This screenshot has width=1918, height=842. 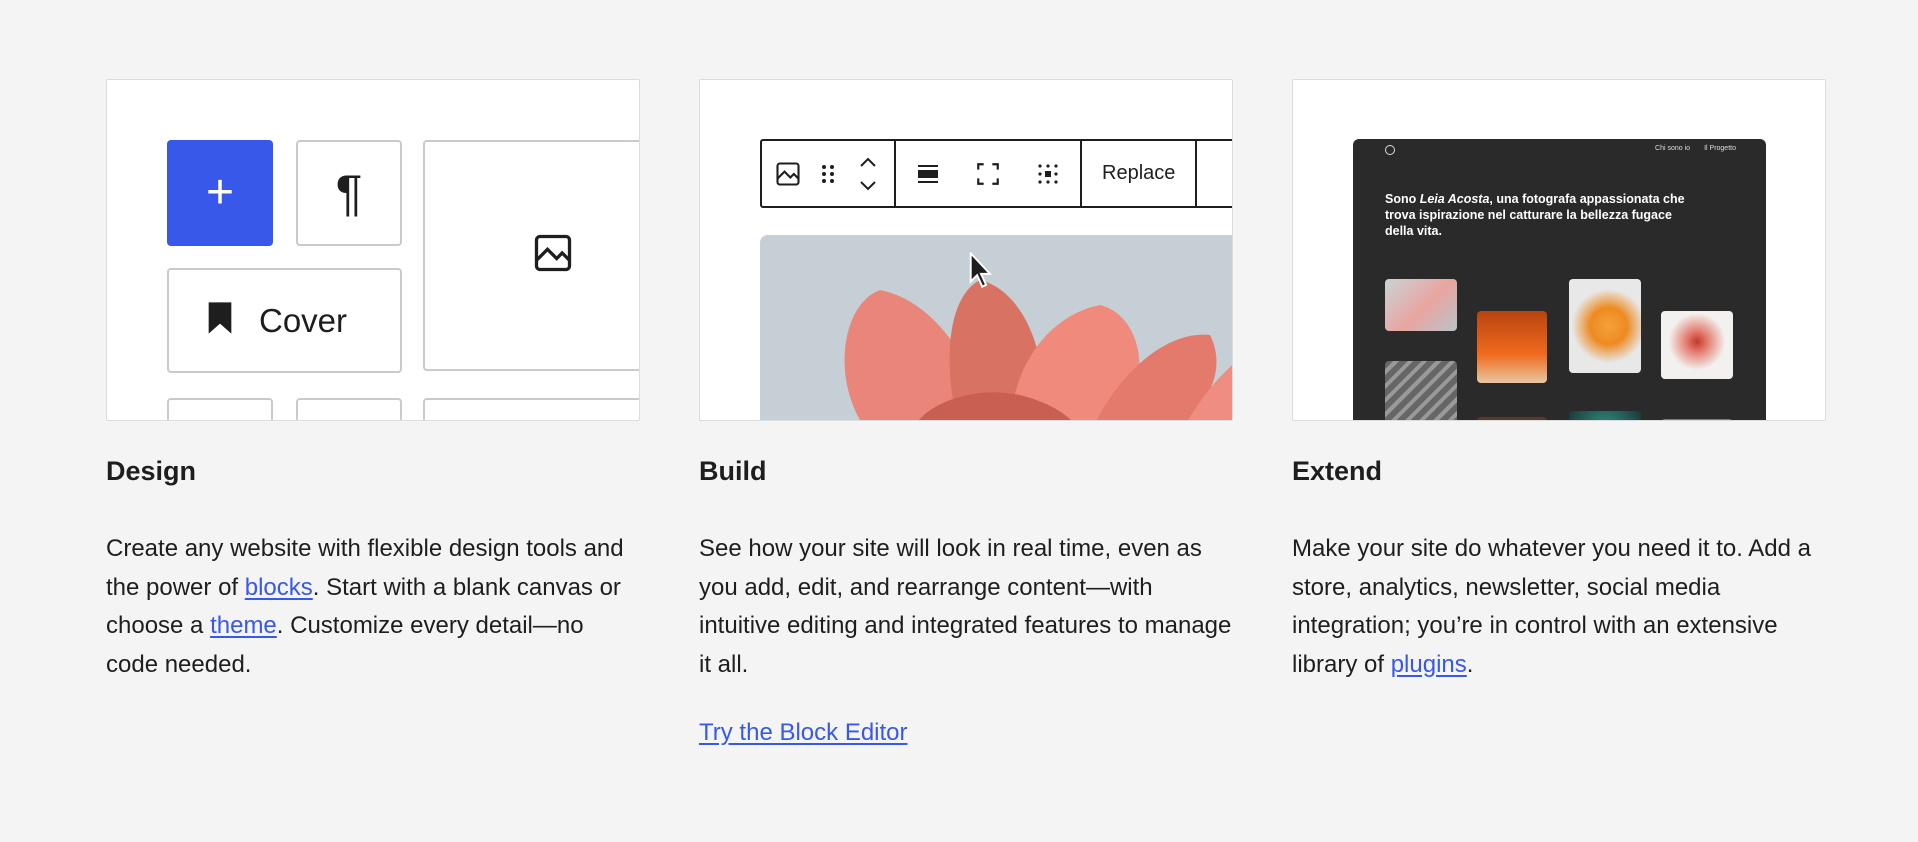 I want to click on intro-text: Sono, so click(x=1402, y=199).